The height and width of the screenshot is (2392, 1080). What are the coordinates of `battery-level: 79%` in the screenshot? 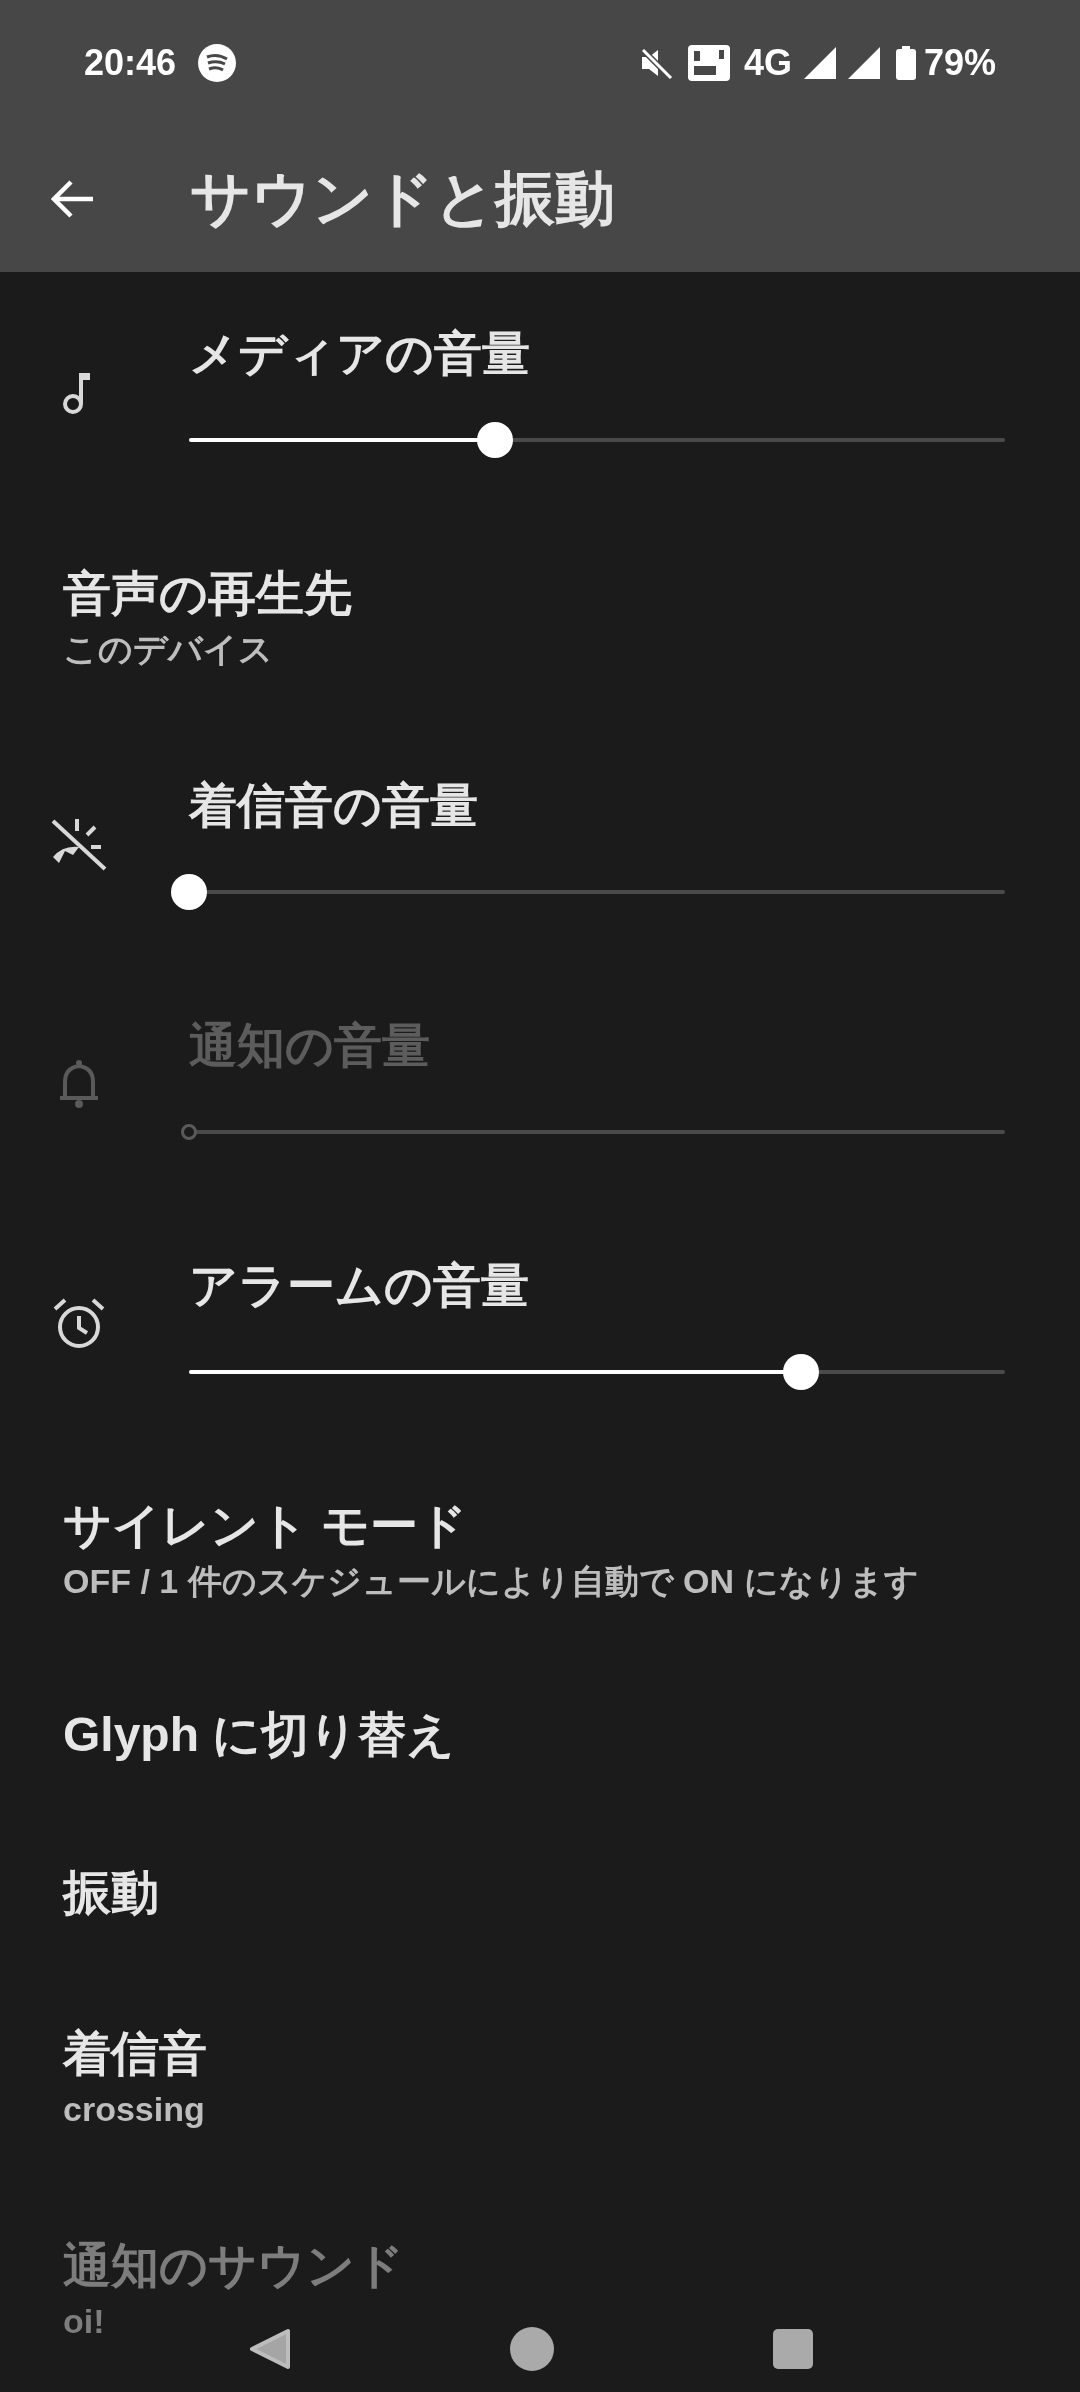 It's located at (959, 62).